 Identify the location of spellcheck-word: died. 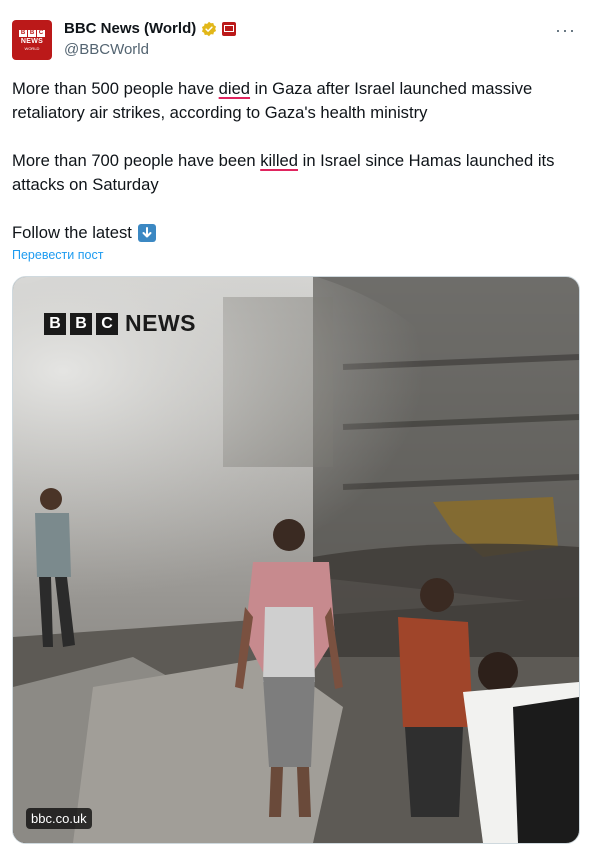
(234, 88).